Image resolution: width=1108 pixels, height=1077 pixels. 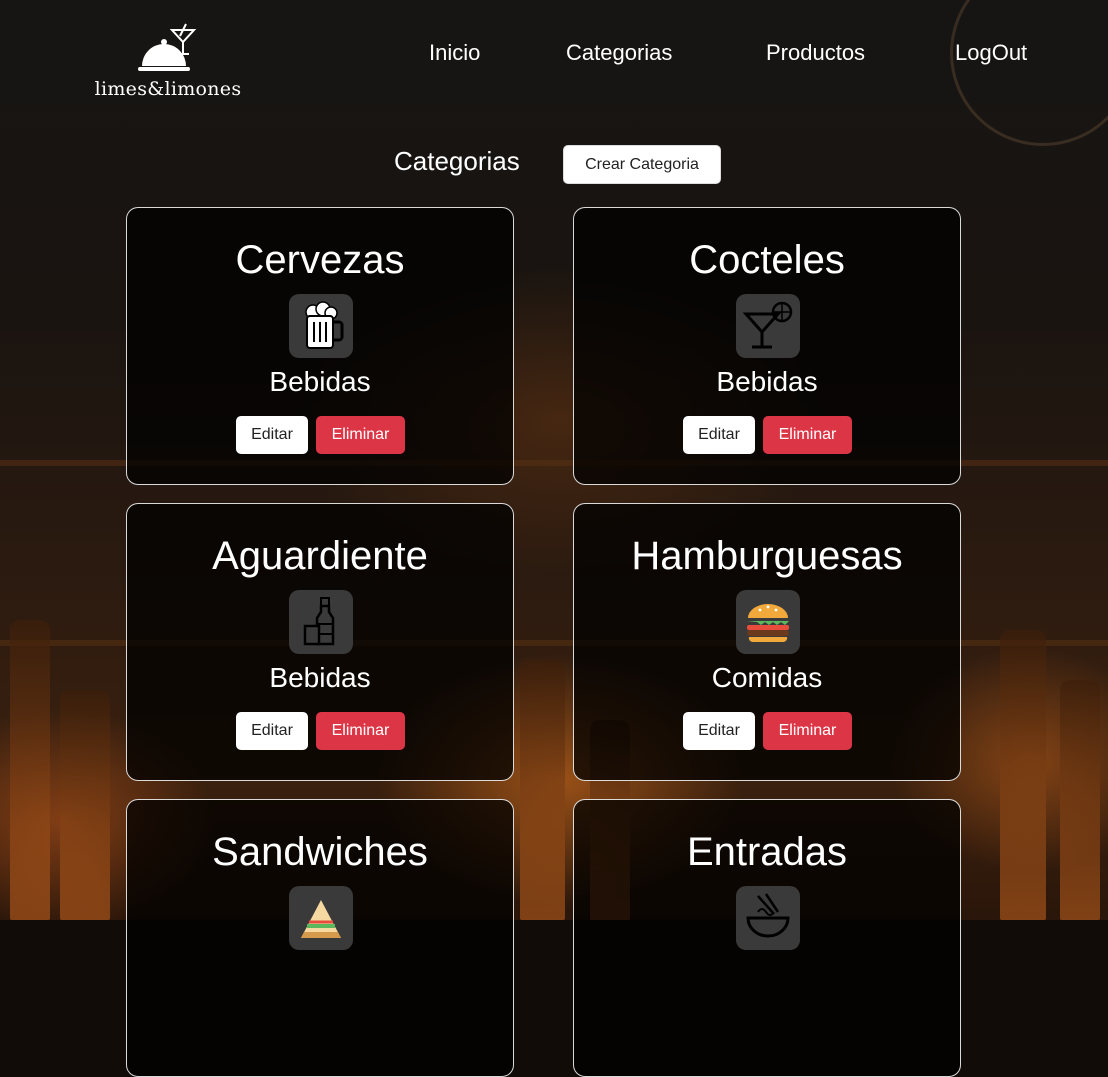 I want to click on nav-logout: LogOut, so click(x=991, y=53).